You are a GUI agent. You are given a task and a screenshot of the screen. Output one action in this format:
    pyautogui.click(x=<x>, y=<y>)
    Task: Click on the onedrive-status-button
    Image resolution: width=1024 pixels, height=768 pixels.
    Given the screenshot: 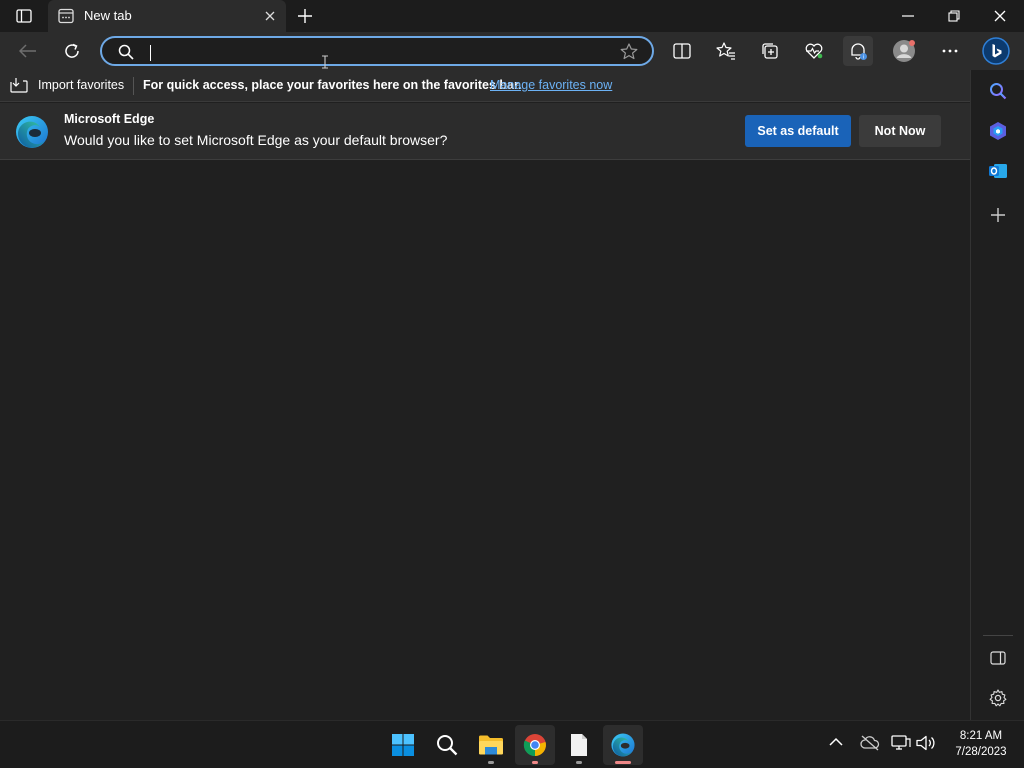 What is the action you would take?
    pyautogui.click(x=870, y=743)
    